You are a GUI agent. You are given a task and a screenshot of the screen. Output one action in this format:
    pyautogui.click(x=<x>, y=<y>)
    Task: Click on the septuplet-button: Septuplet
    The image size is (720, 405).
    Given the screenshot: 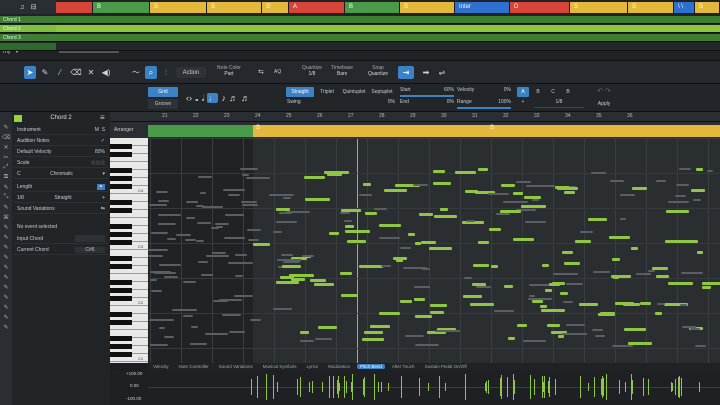 What is the action you would take?
    pyautogui.click(x=382, y=92)
    